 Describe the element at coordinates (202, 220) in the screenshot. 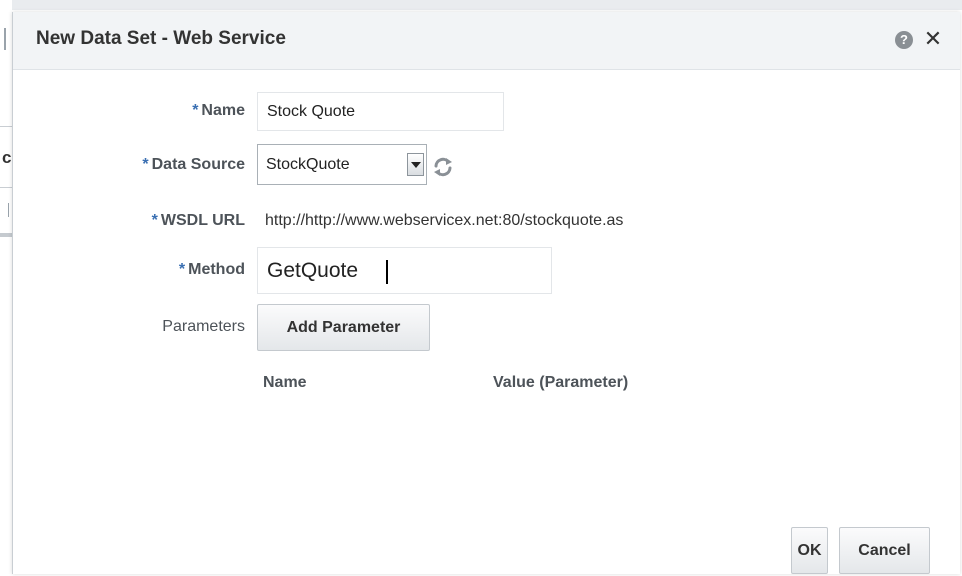

I see `wsdl-url-label-text: WSDL URL` at that location.